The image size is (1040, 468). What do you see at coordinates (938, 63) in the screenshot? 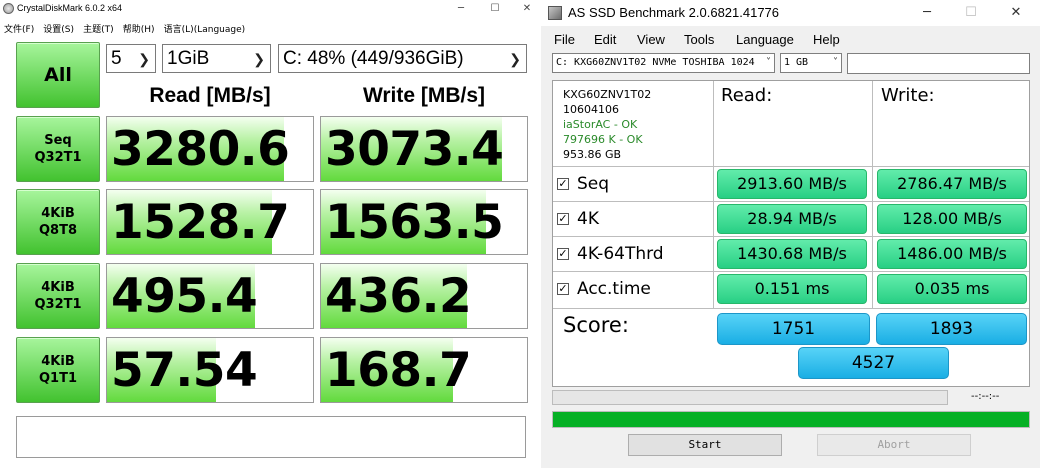
I see `text-input` at bounding box center [938, 63].